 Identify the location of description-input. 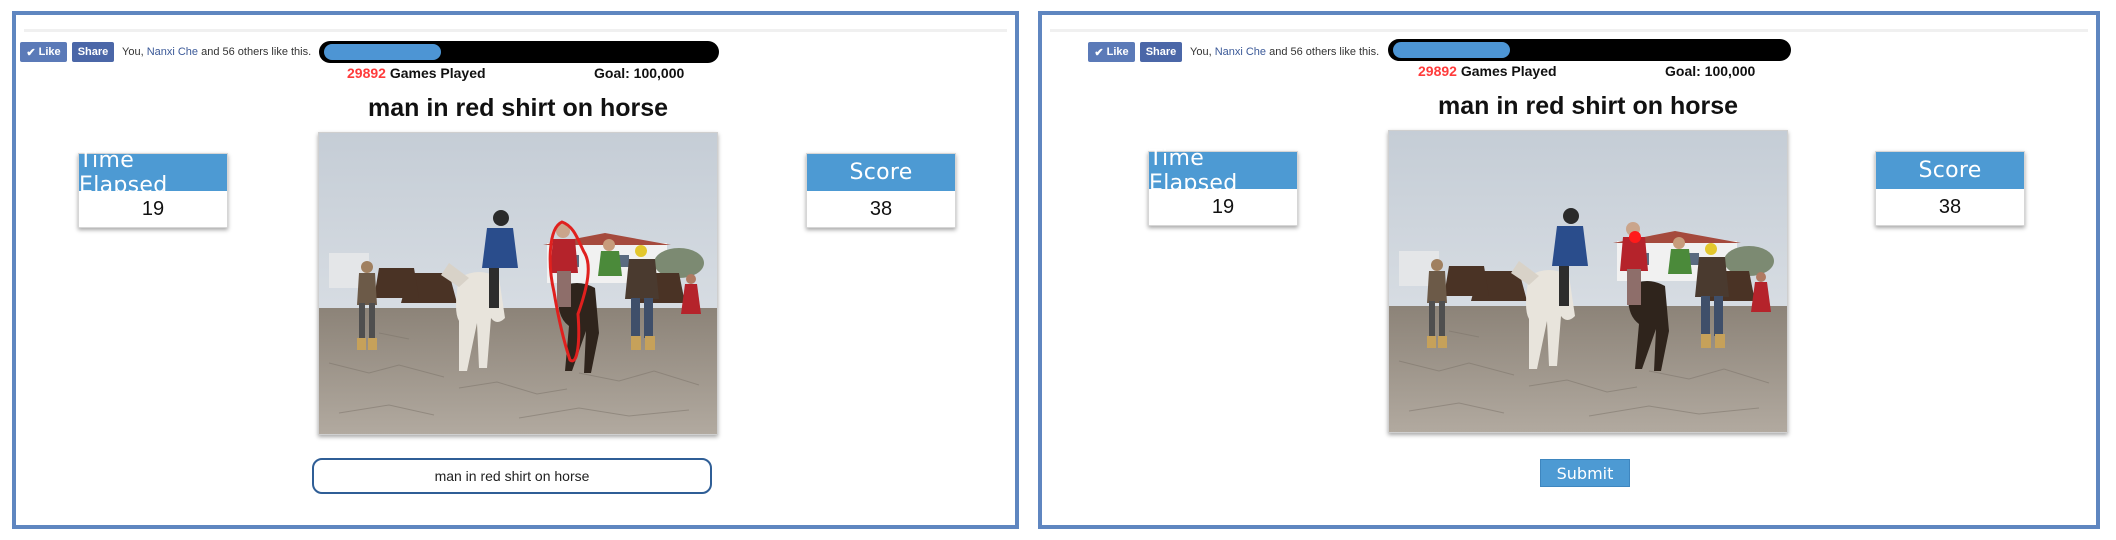
(512, 476).